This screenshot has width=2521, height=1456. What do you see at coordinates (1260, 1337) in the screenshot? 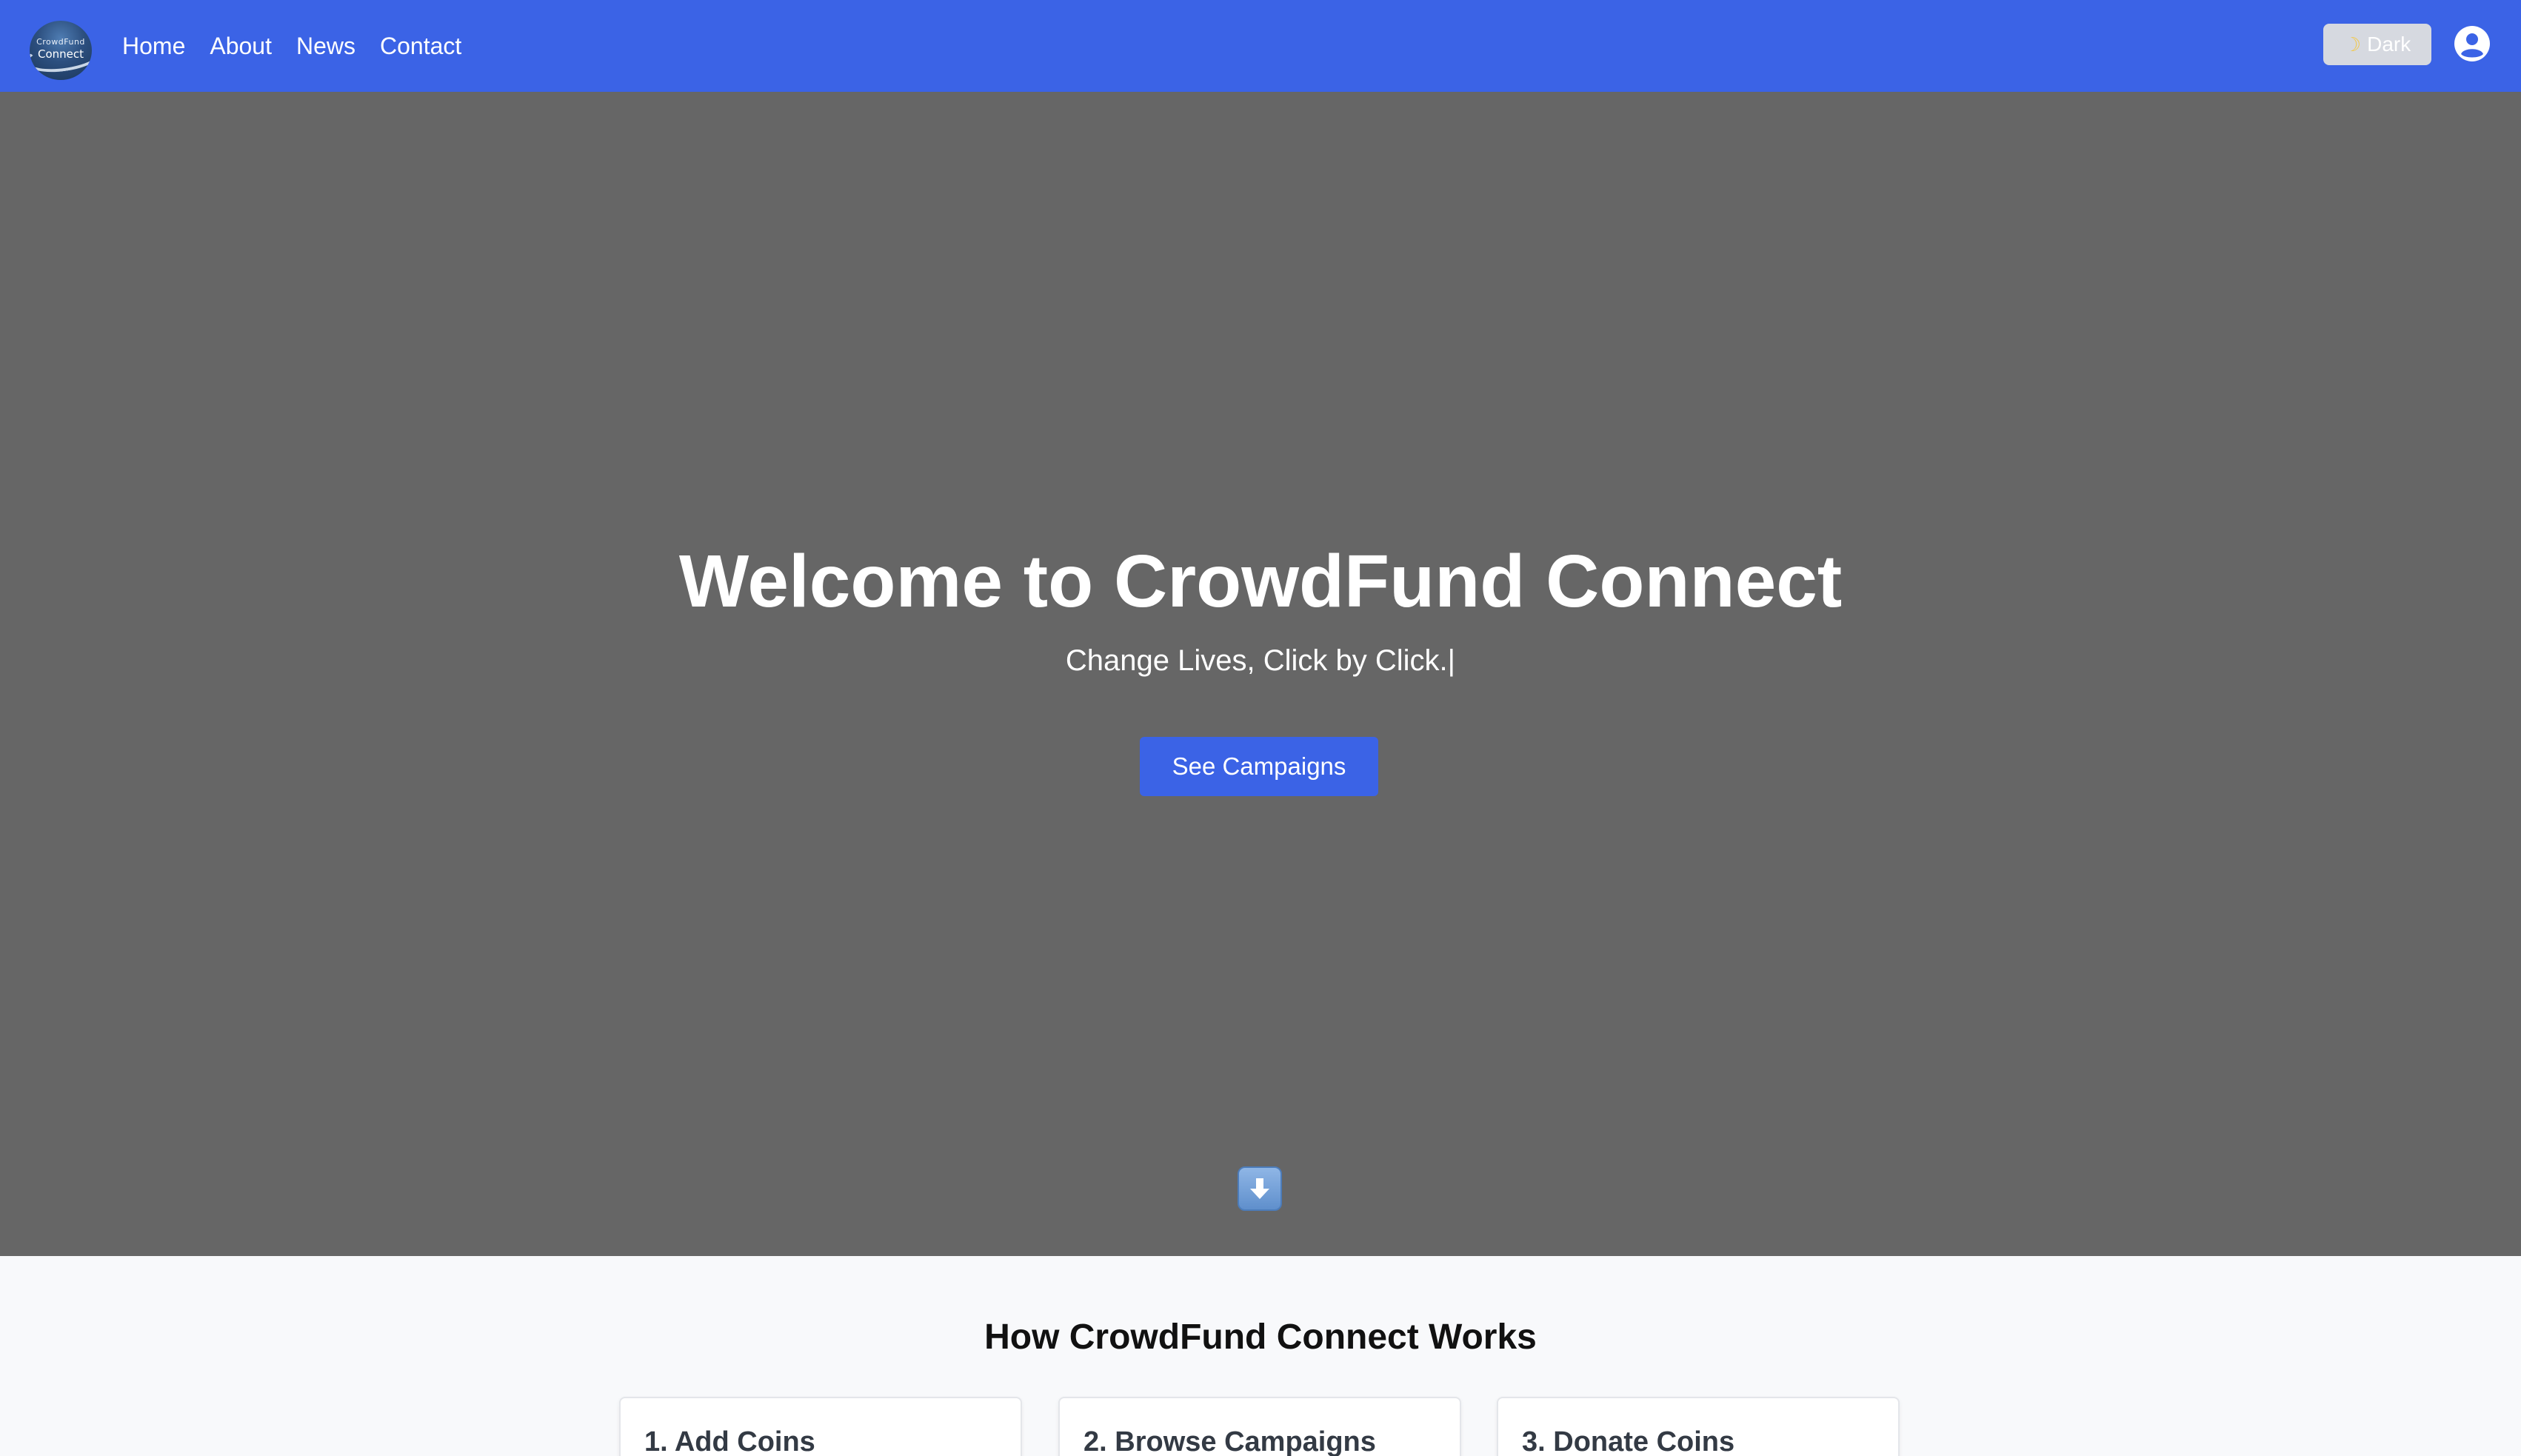
I see `how-it-works-title: How CrowdFund Connect Works` at bounding box center [1260, 1337].